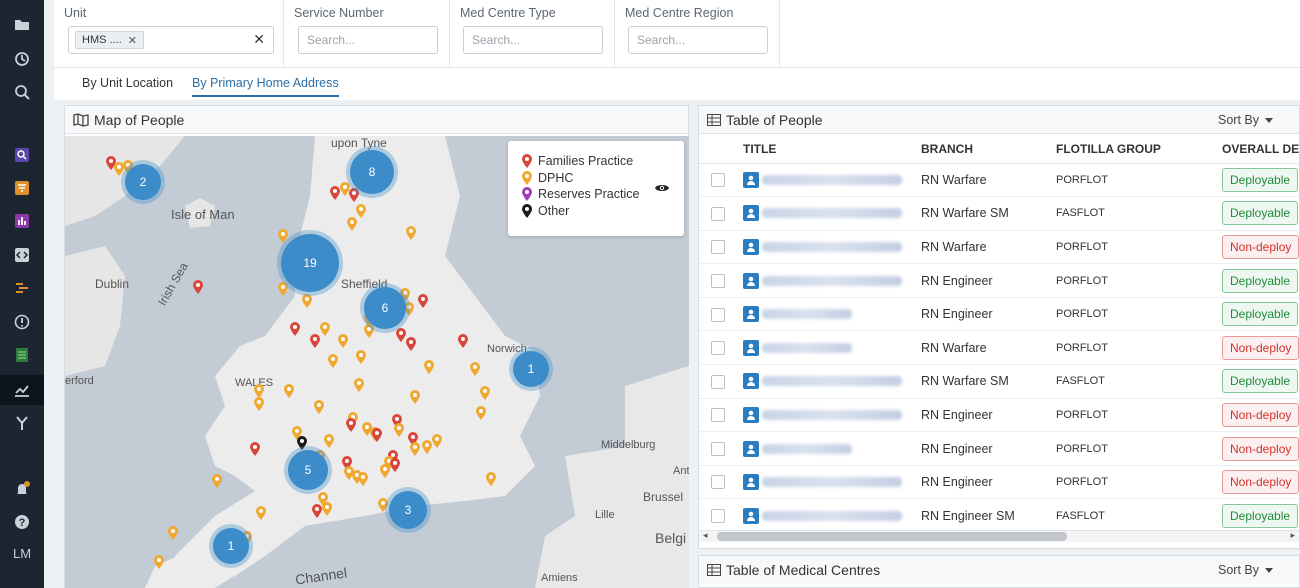 This screenshot has height=588, width=1300. What do you see at coordinates (22, 155) in the screenshot?
I see `search-square-icon` at bounding box center [22, 155].